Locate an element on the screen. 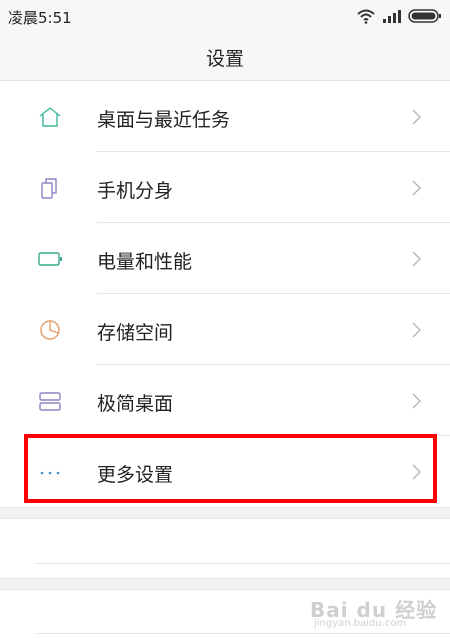  status-bar: 凌晨5:51 is located at coordinates (225, 16).